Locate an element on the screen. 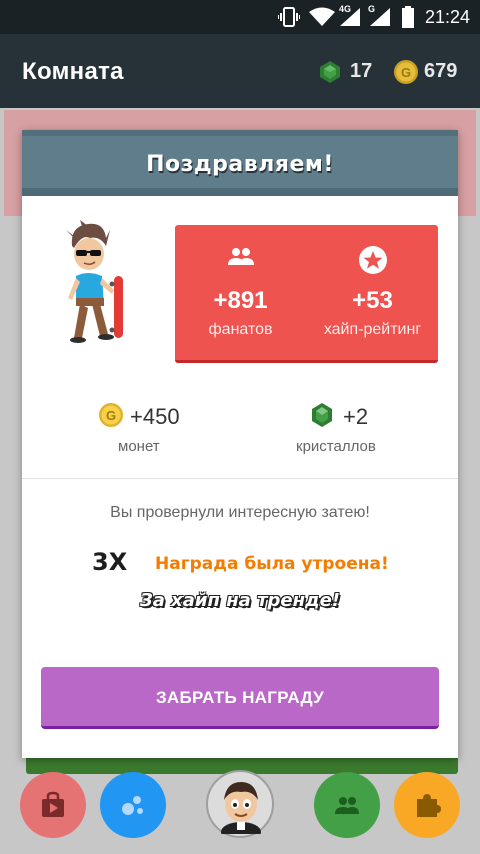 The width and height of the screenshot is (480, 854). hype-stat: +53 хайп-рейтинг is located at coordinates (372, 294).